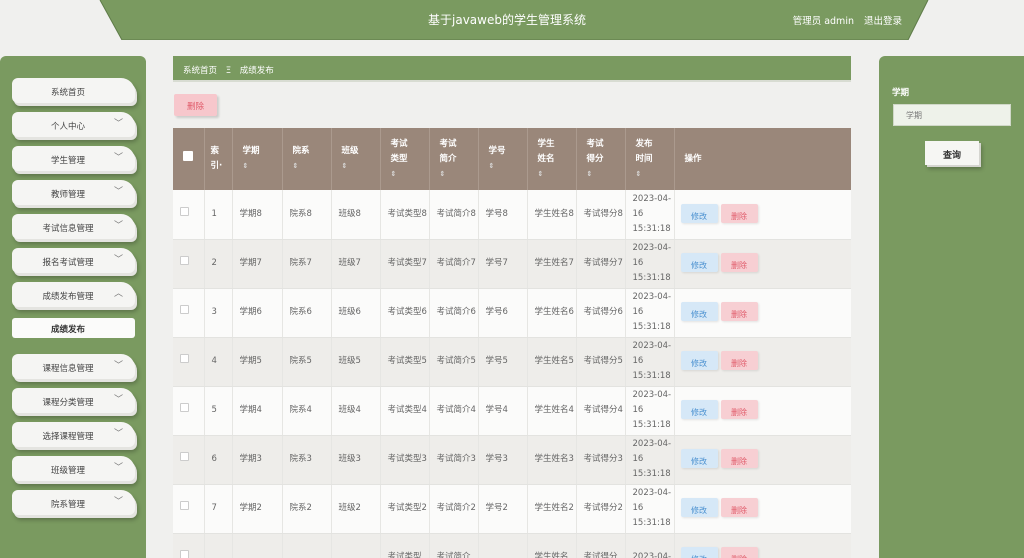 This screenshot has width=1024, height=558. I want to click on sidebar-item-6: 成绩发布管理 ︿, so click(73, 294).